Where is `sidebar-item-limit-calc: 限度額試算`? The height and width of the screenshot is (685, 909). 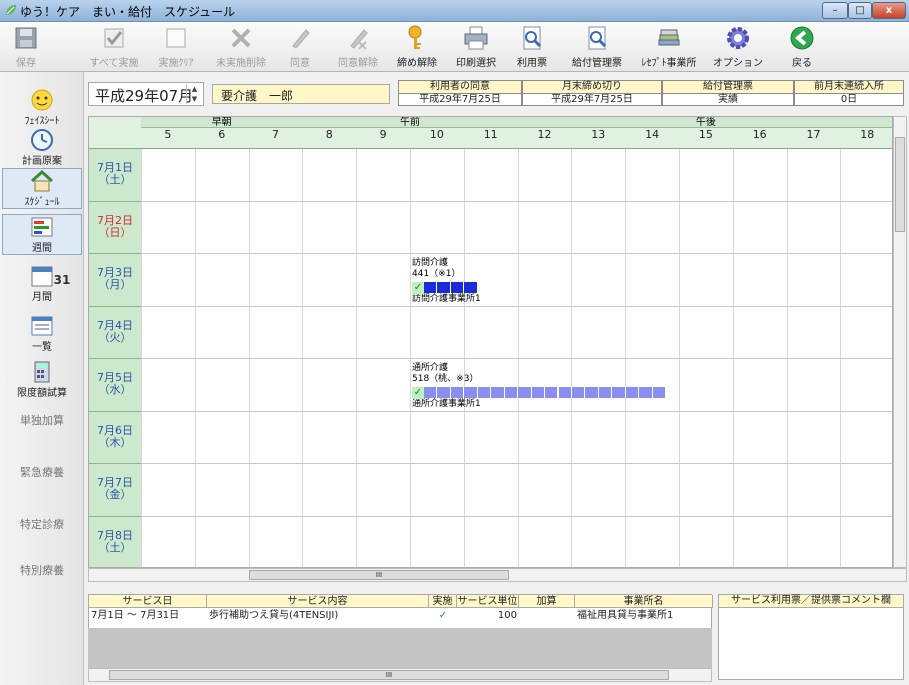 sidebar-item-limit-calc: 限度額試算 is located at coordinates (42, 379).